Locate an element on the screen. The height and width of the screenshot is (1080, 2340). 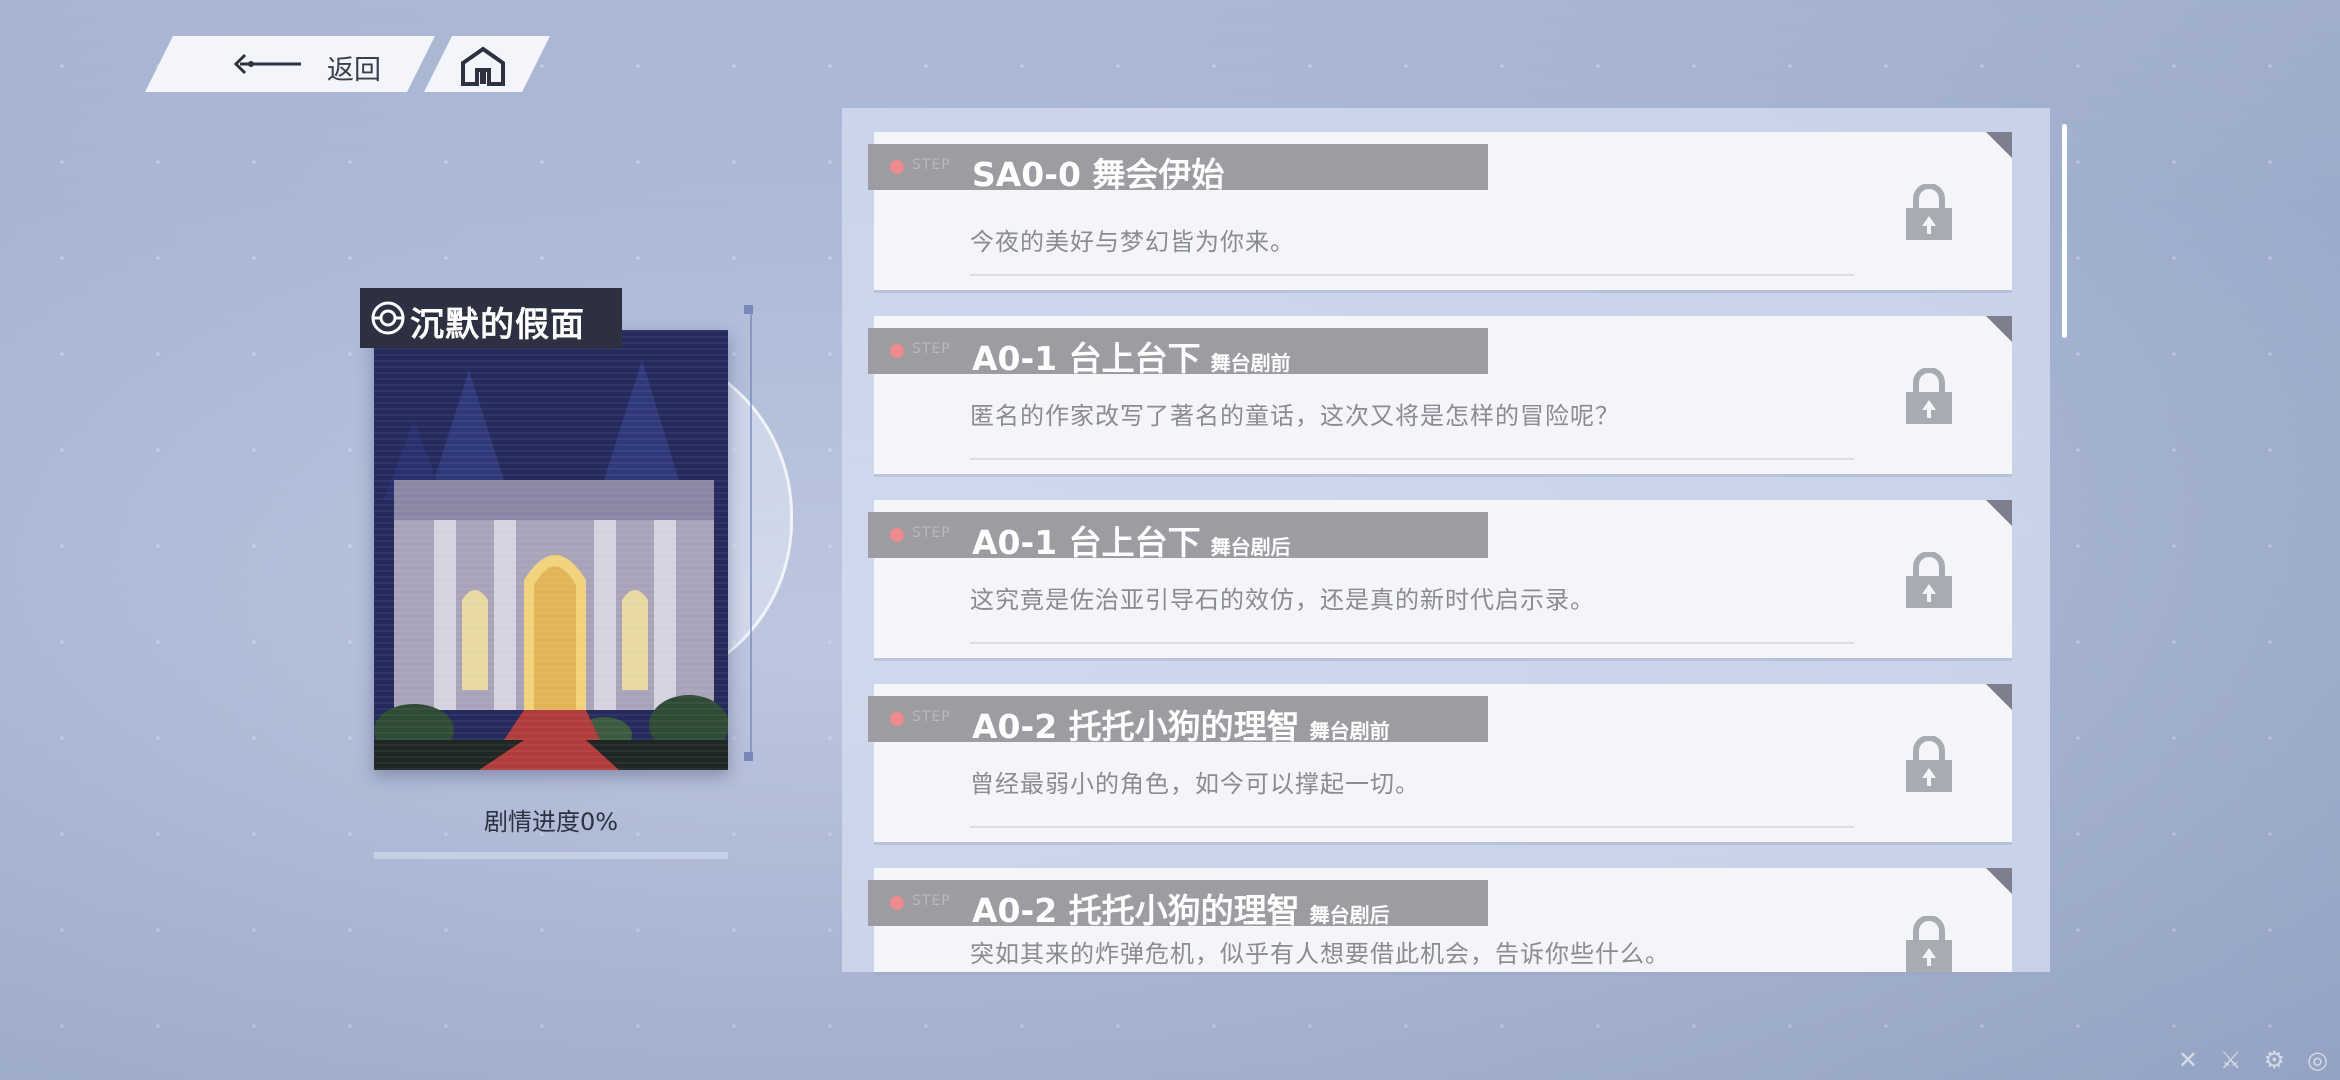
story-title-bar: STEP A0-2 托托小狗的理智 舞台剧前 is located at coordinates (1178, 721).